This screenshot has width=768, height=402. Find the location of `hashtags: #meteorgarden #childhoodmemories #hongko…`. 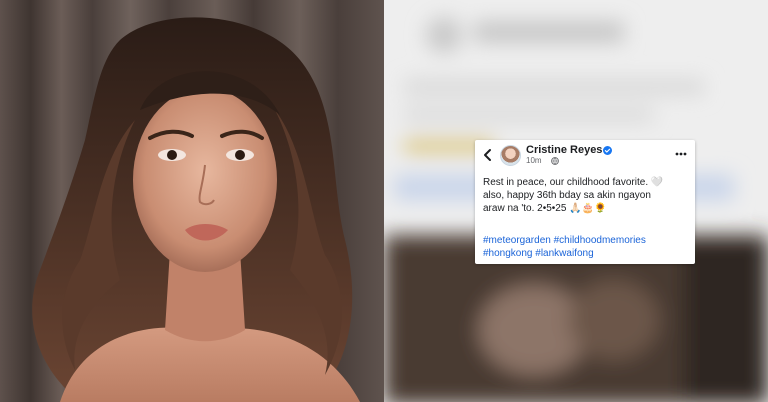

hashtags: #meteorgarden #childhoodmemories #hongko… is located at coordinates (587, 247).